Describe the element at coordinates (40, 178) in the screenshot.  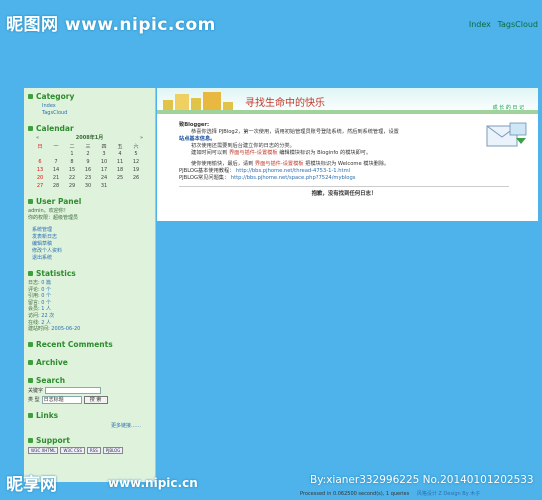
I see `calendar-day: 20` at that location.